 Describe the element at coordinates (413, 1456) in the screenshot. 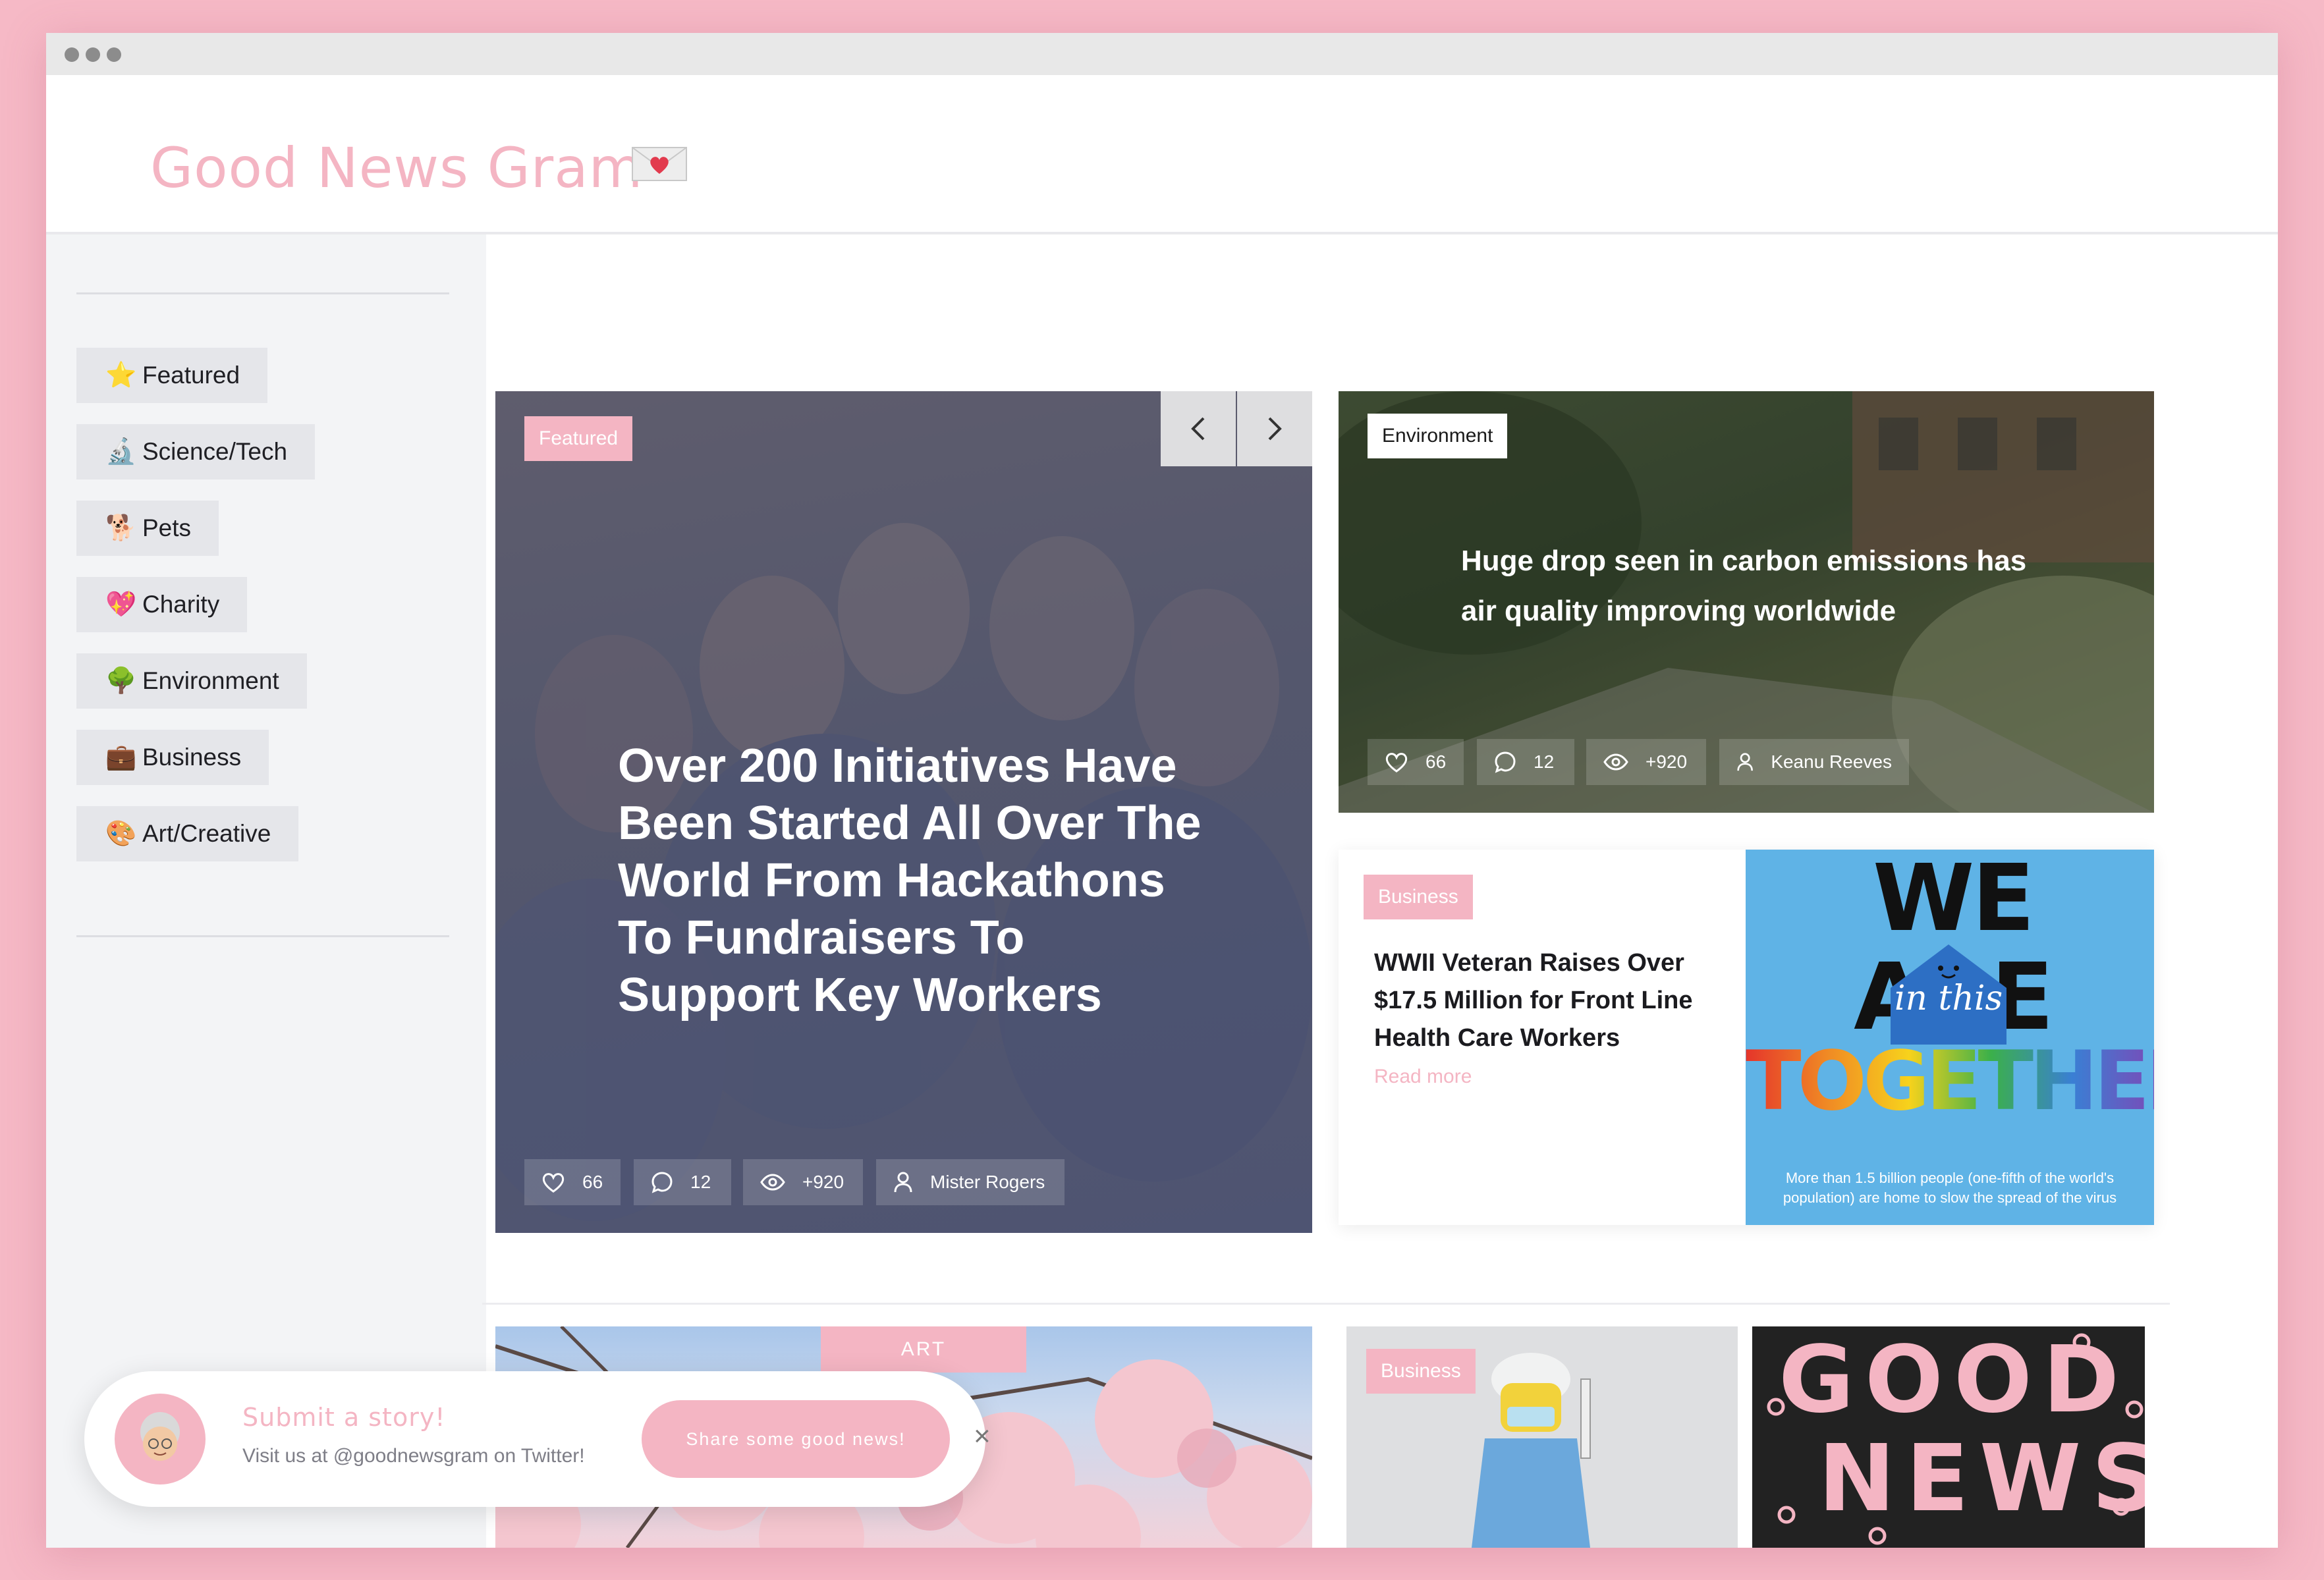

I see `toast-subtitle: Visit us at @goodnewsgram on Twitter!` at that location.